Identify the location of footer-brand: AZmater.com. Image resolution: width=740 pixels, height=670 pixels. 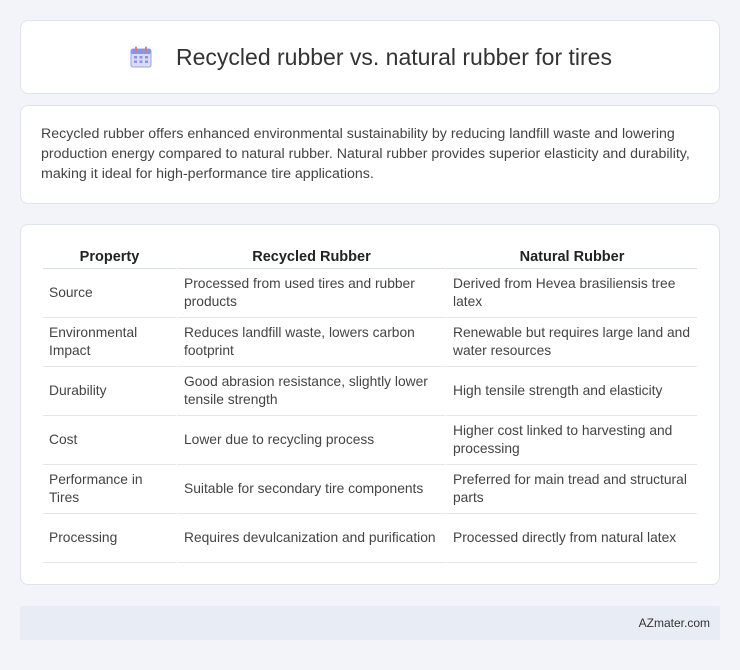
(674, 623).